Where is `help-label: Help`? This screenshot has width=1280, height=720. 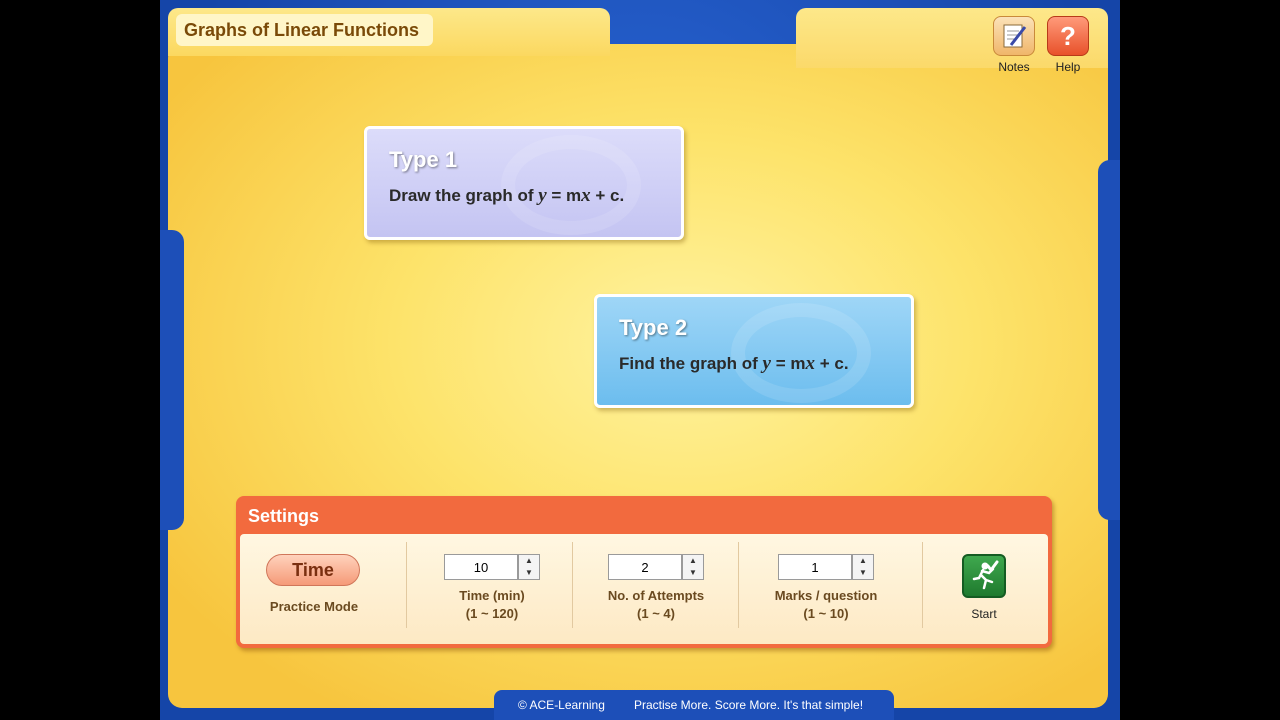
help-label: Help is located at coordinates (1068, 67).